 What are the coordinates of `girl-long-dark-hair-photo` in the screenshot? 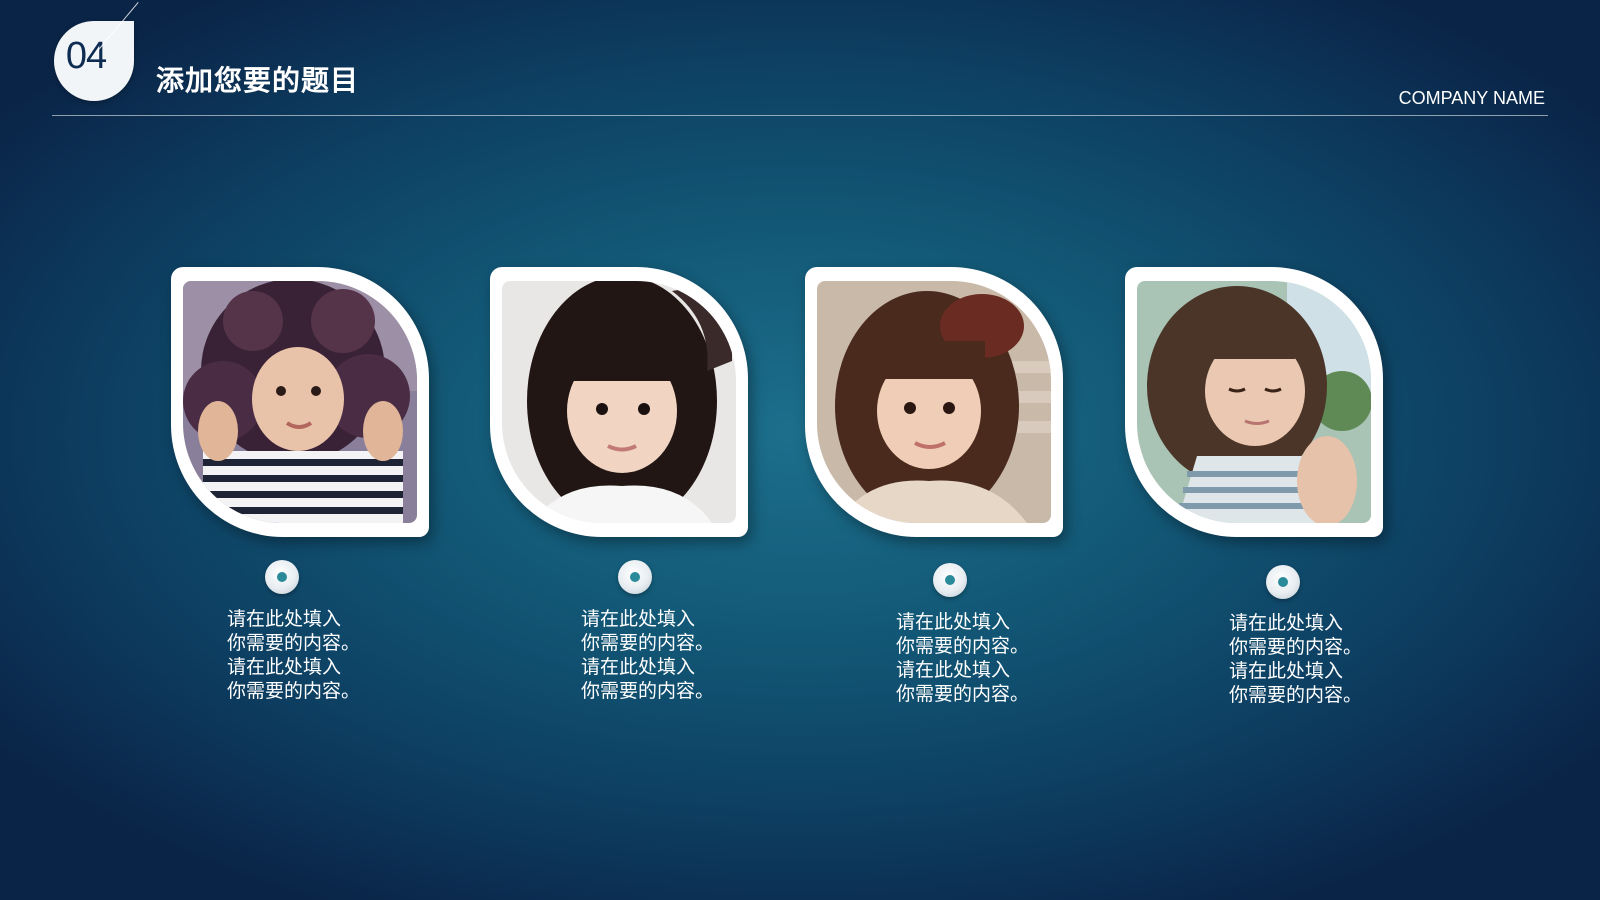 It's located at (619, 402).